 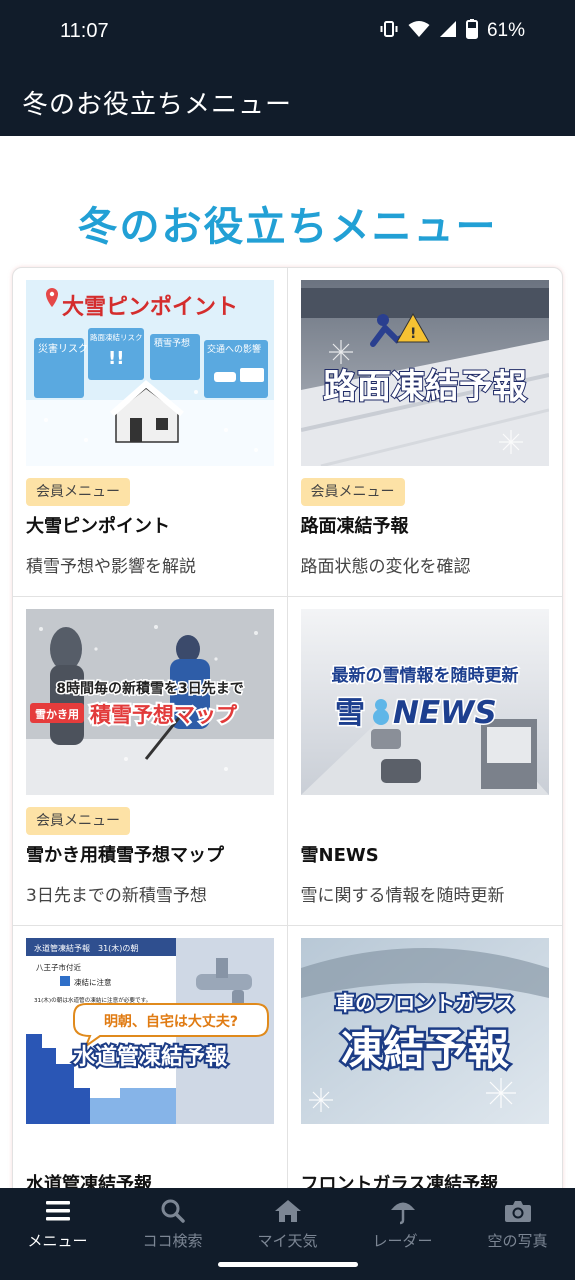 I want to click on card-title: 雪NEWS, so click(x=339, y=855).